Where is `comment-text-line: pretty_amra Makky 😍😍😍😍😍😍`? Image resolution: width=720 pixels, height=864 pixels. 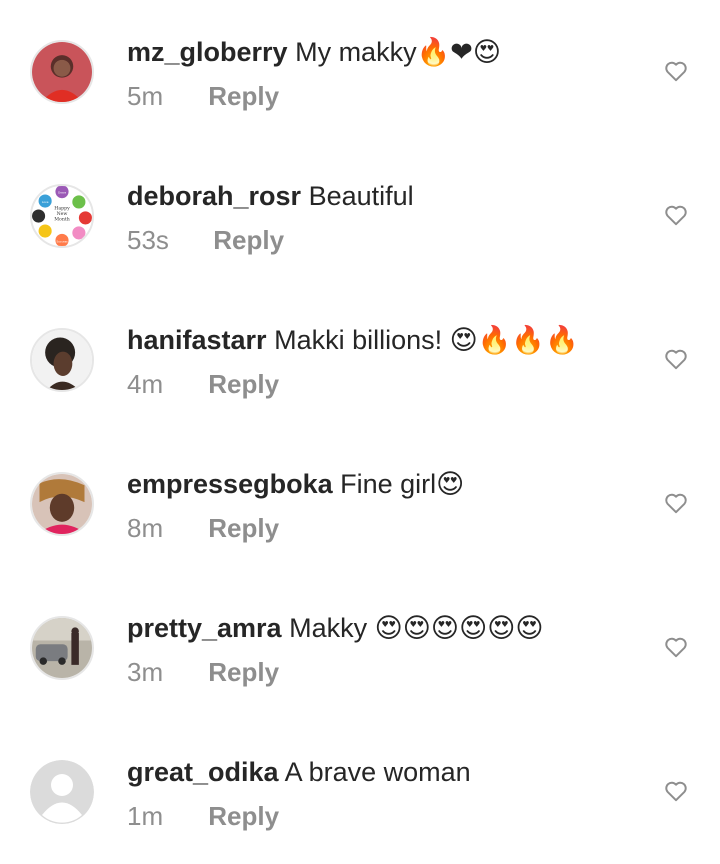 comment-text-line: pretty_amra Makky 😍😍😍😍😍😍 is located at coordinates (335, 628).